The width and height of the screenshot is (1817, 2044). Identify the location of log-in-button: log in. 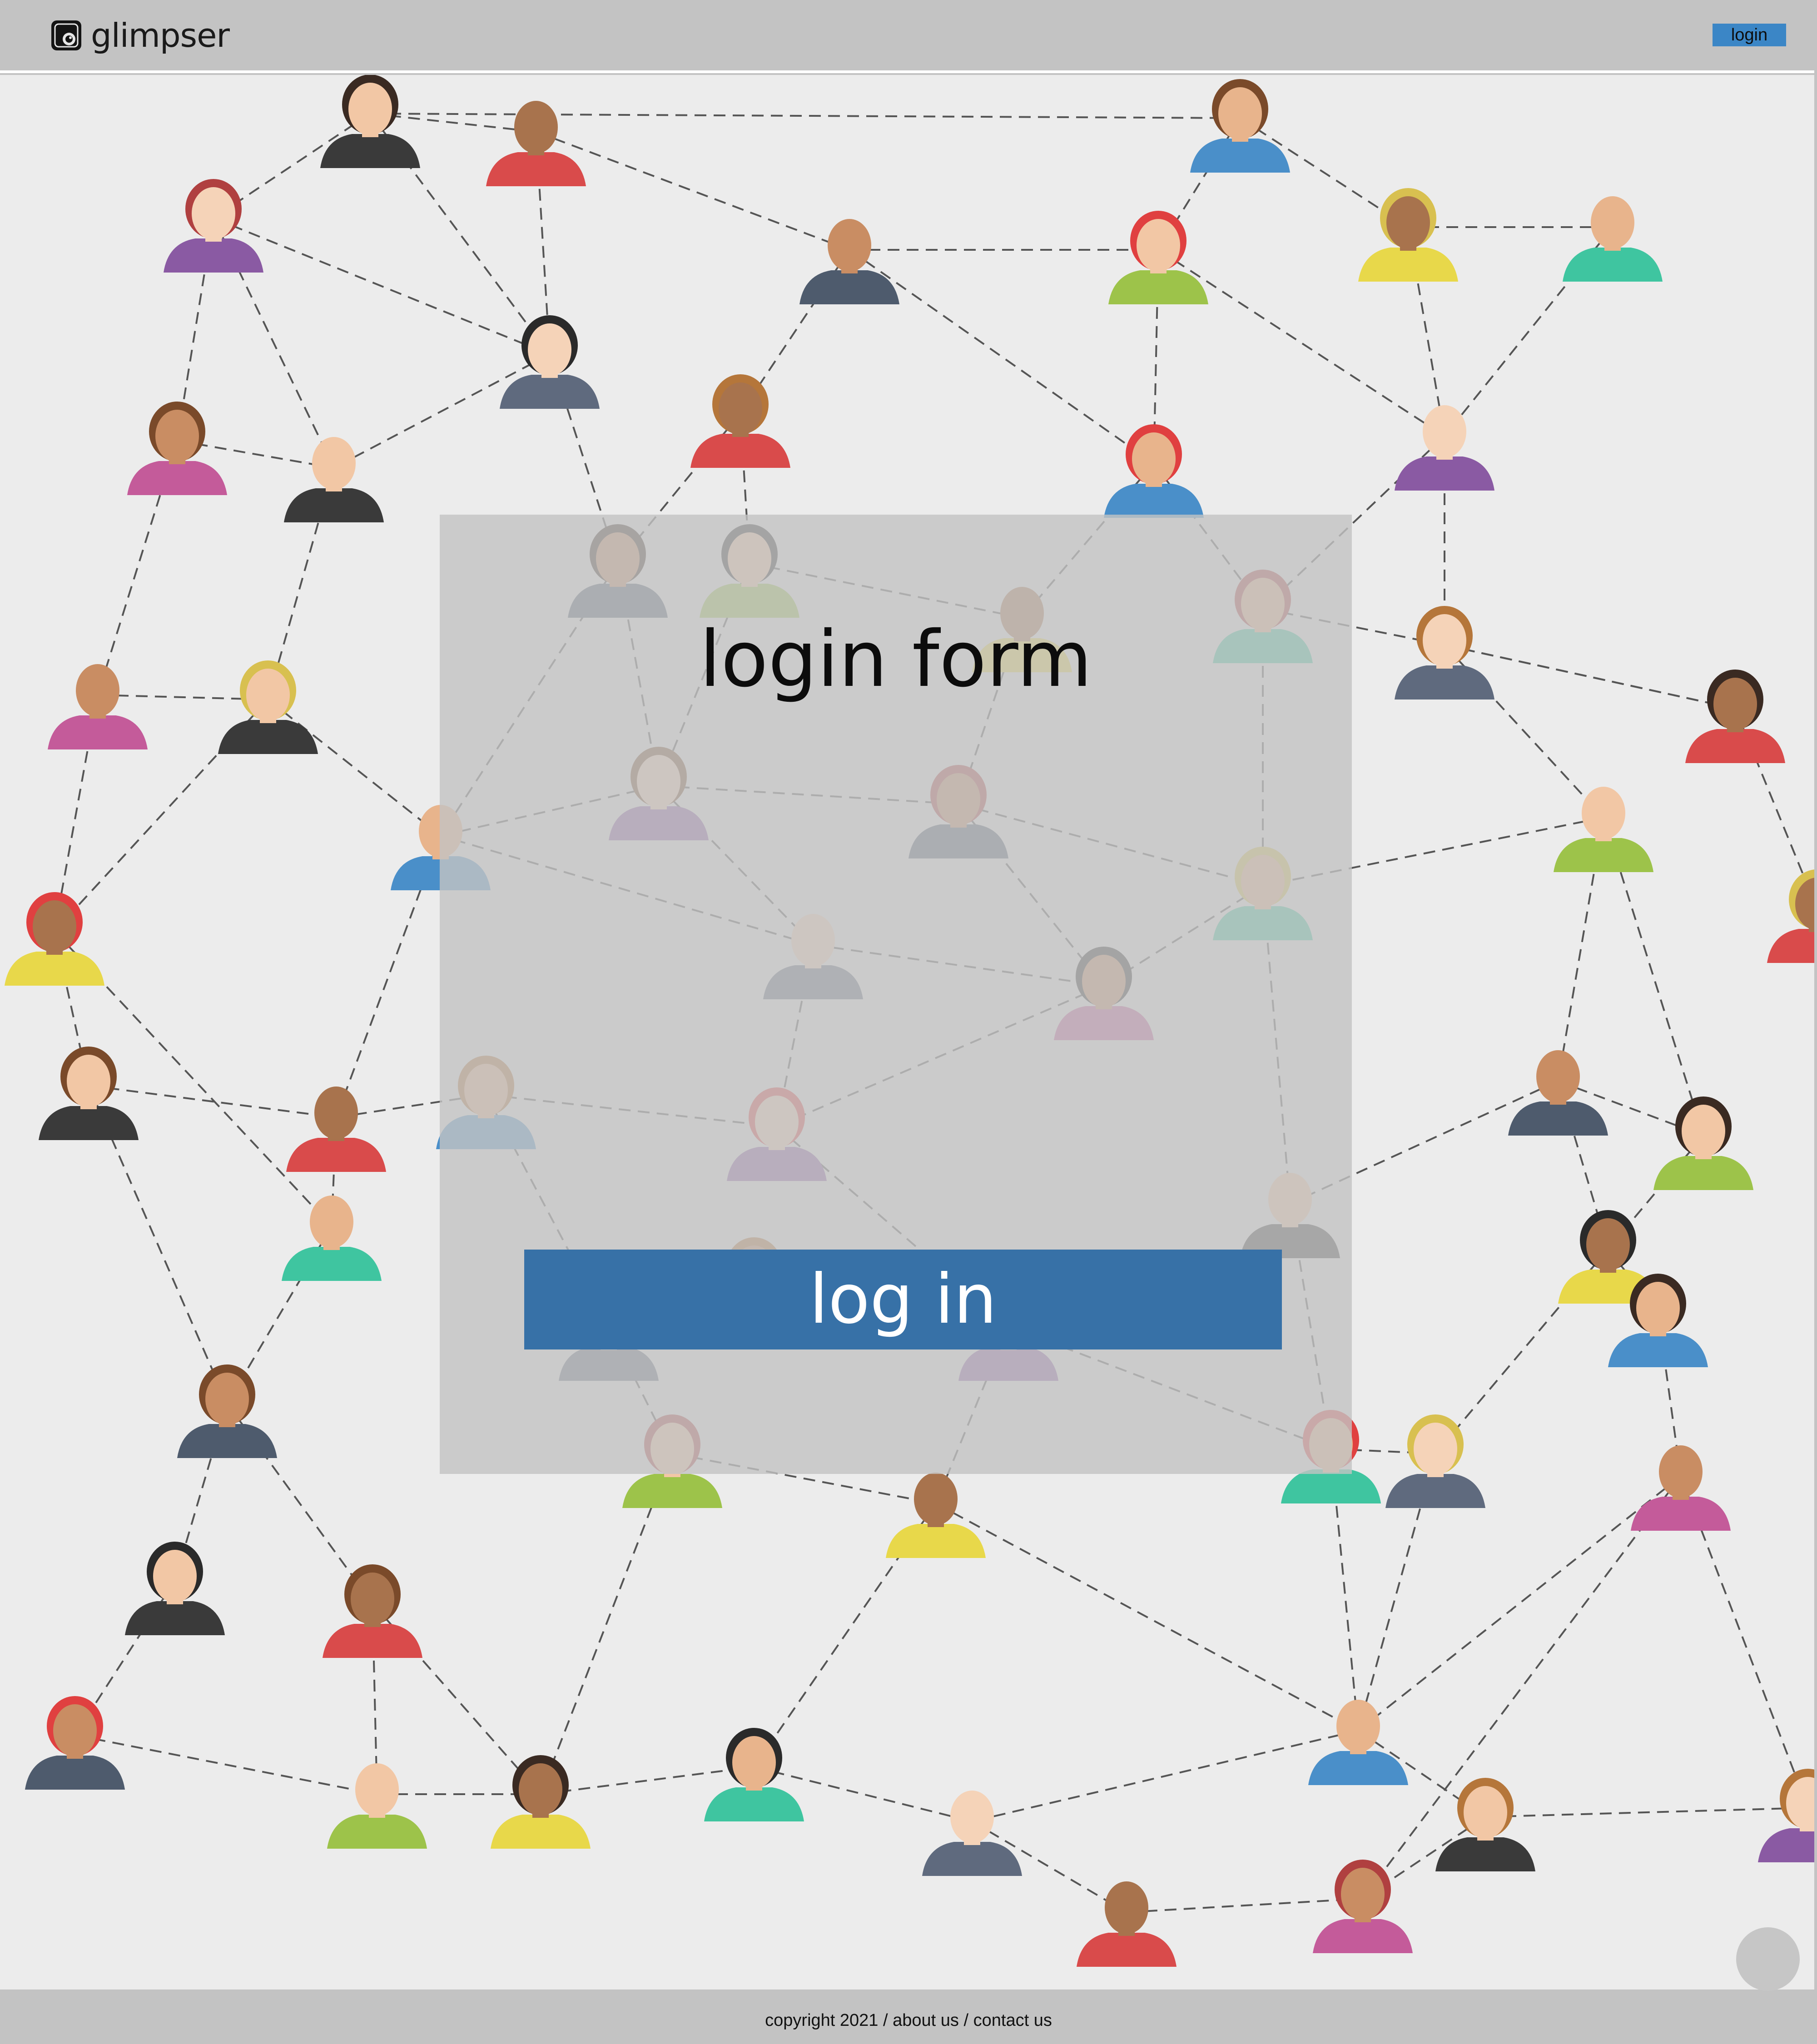
(903, 1299).